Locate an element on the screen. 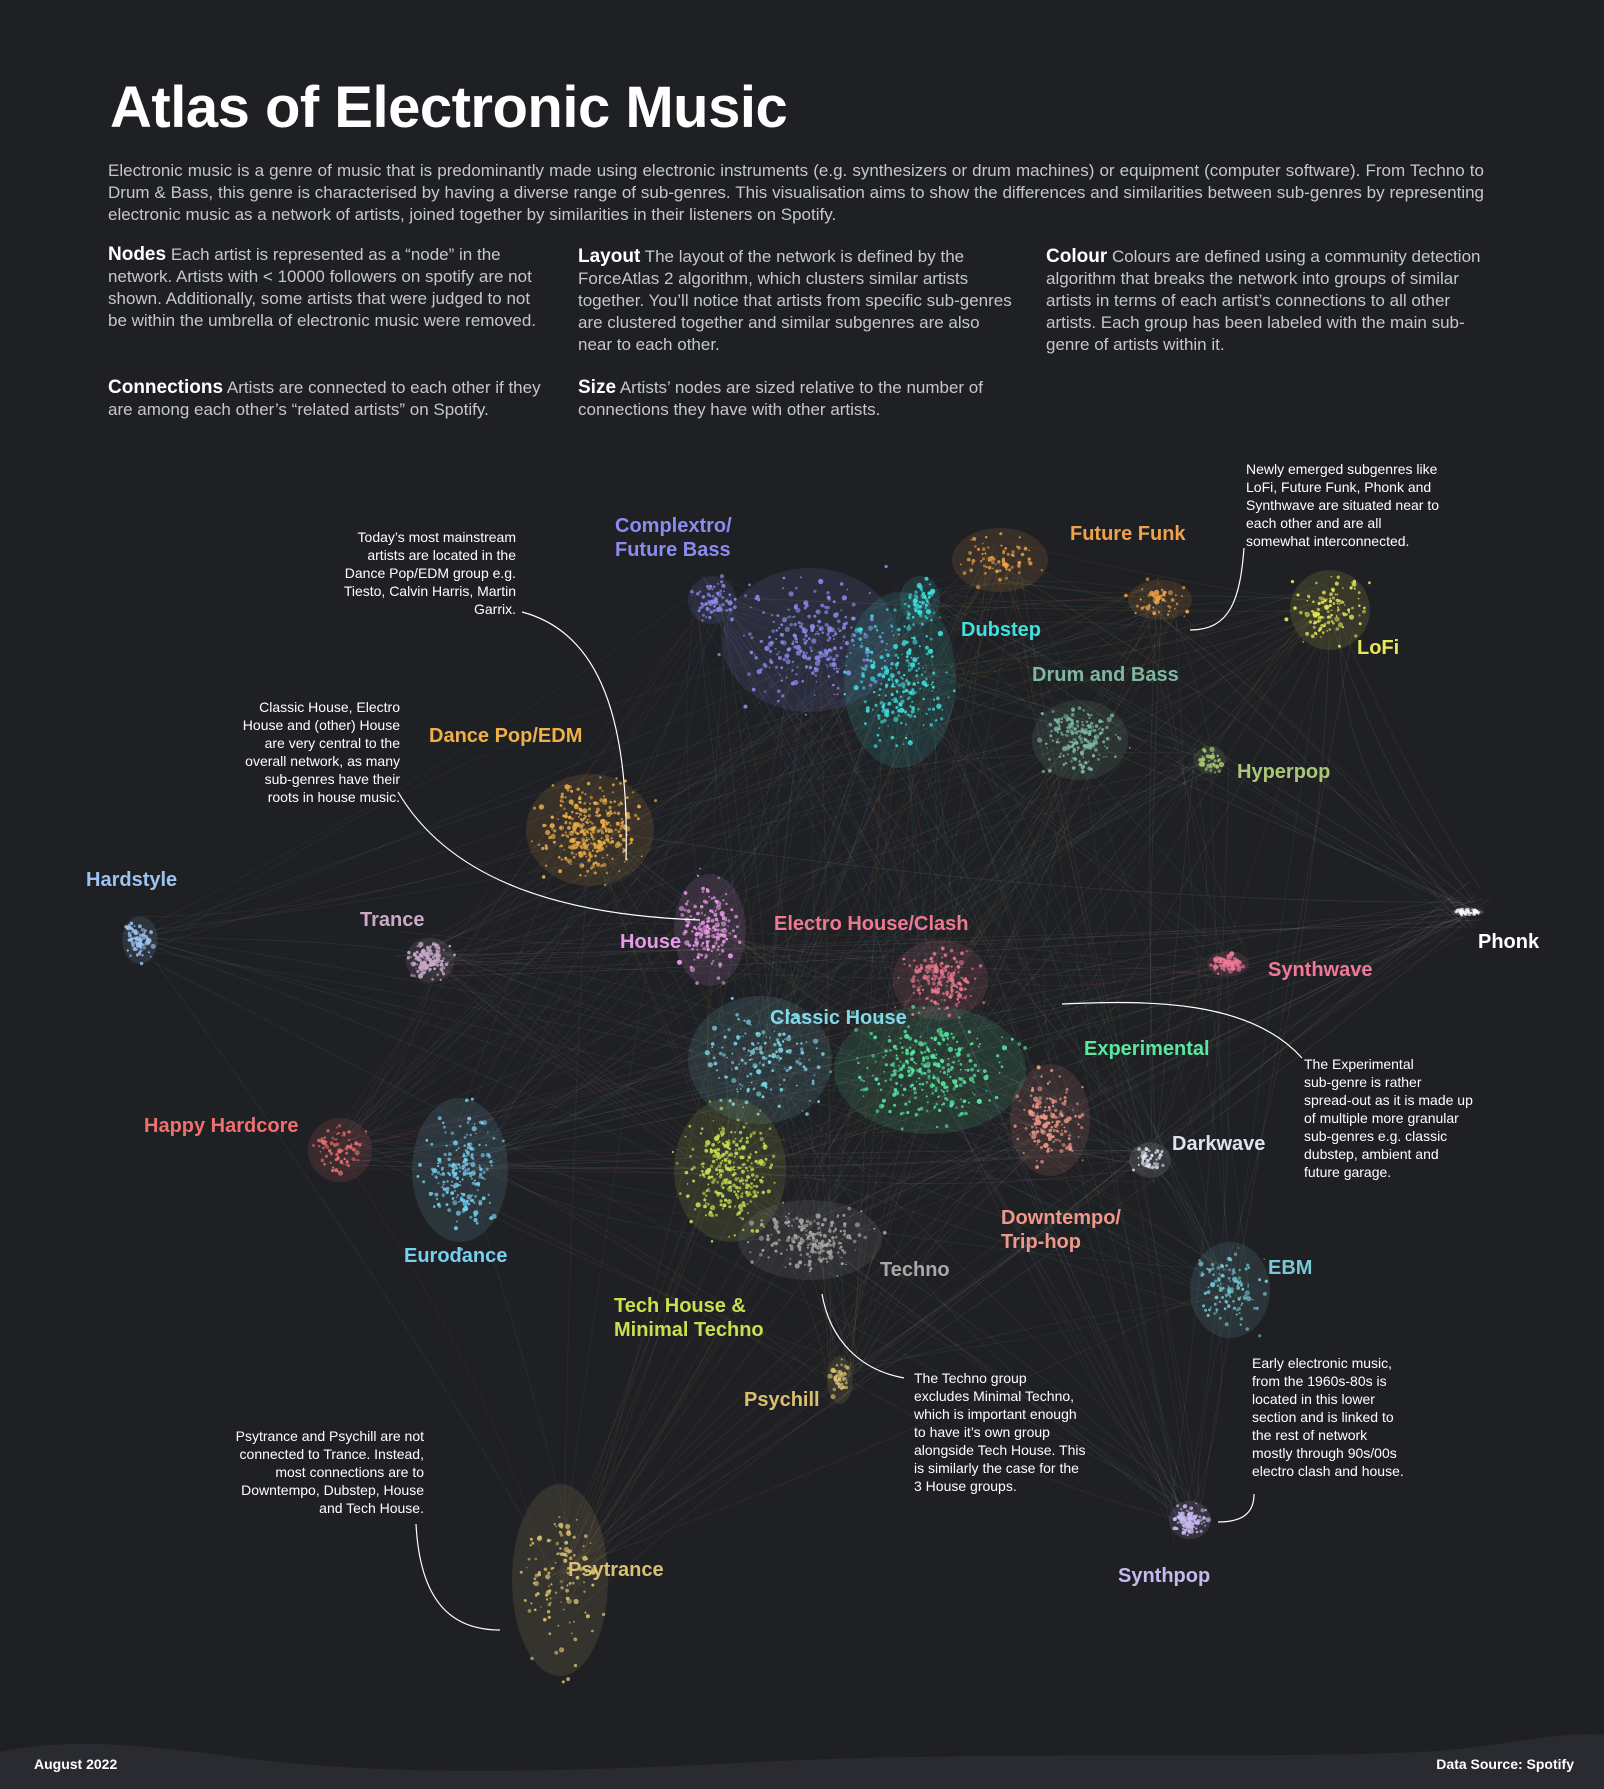 The height and width of the screenshot is (1789, 1604). genre-label-synthpop: Synthpop is located at coordinates (1164, 1576).